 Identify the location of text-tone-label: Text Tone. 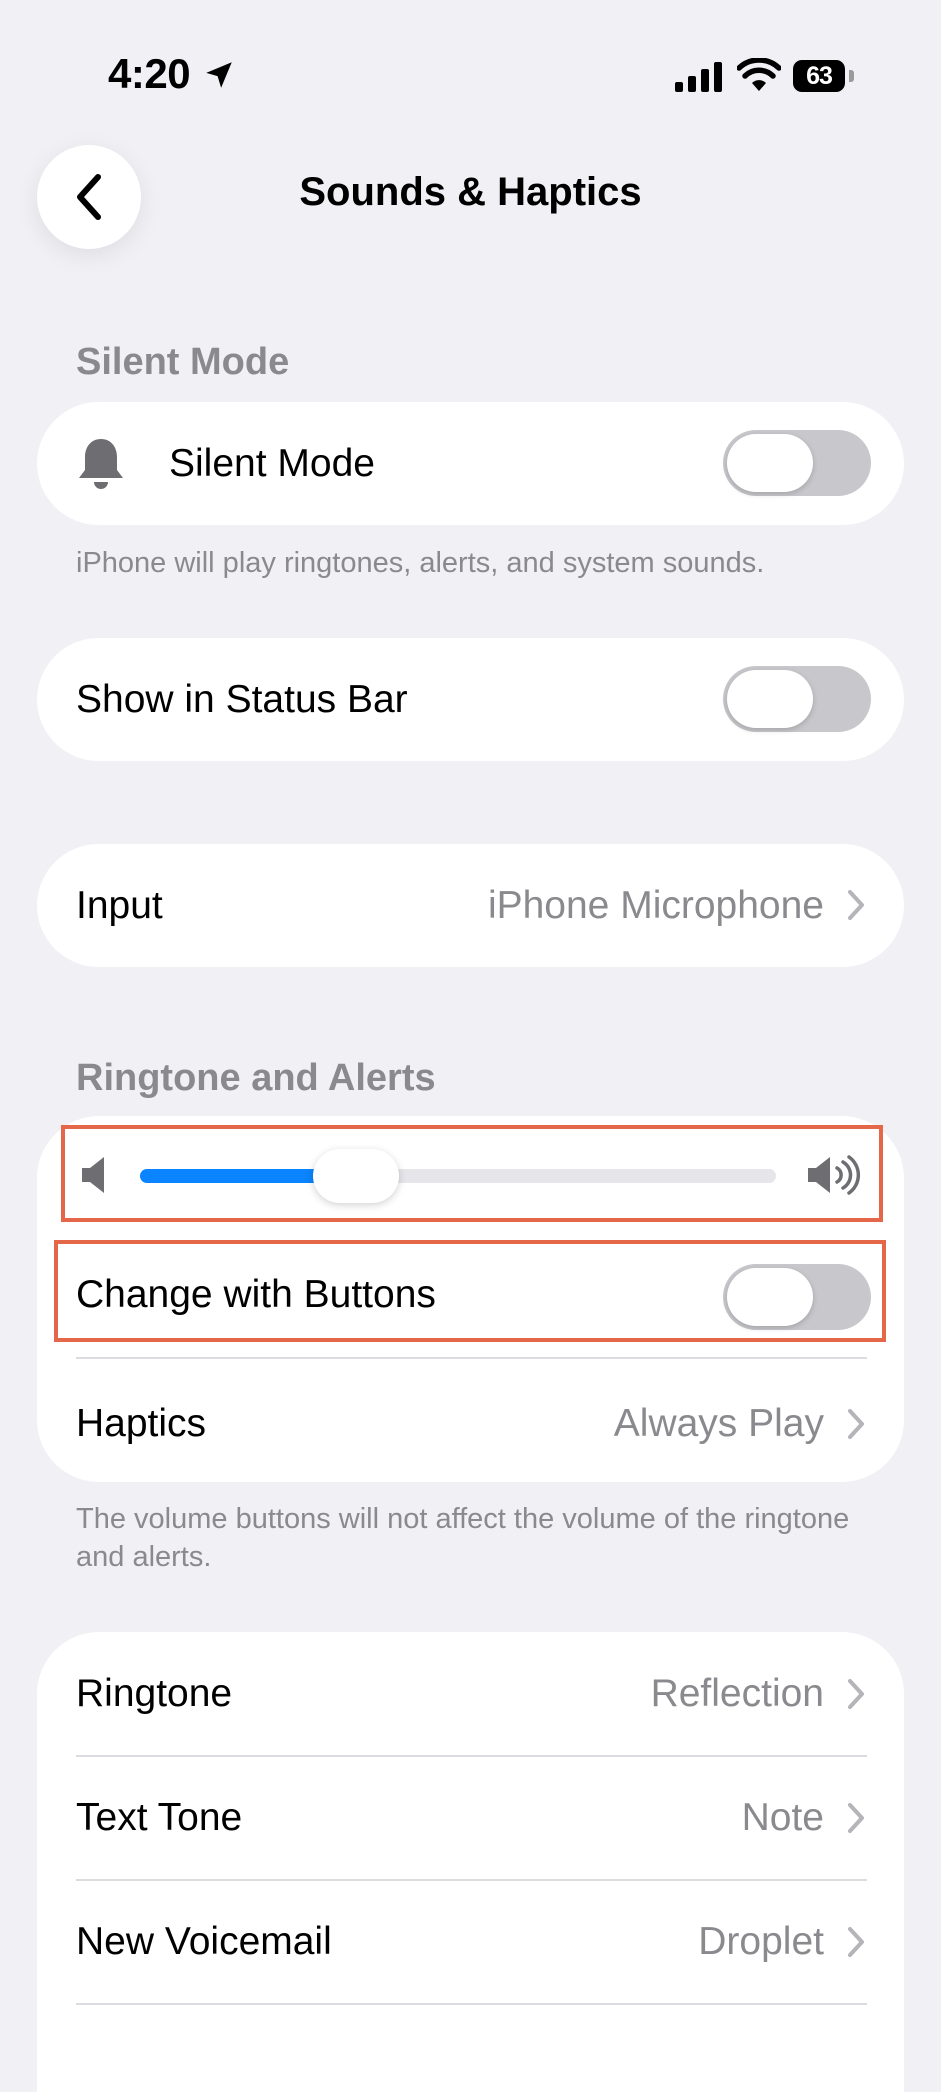
(159, 1817).